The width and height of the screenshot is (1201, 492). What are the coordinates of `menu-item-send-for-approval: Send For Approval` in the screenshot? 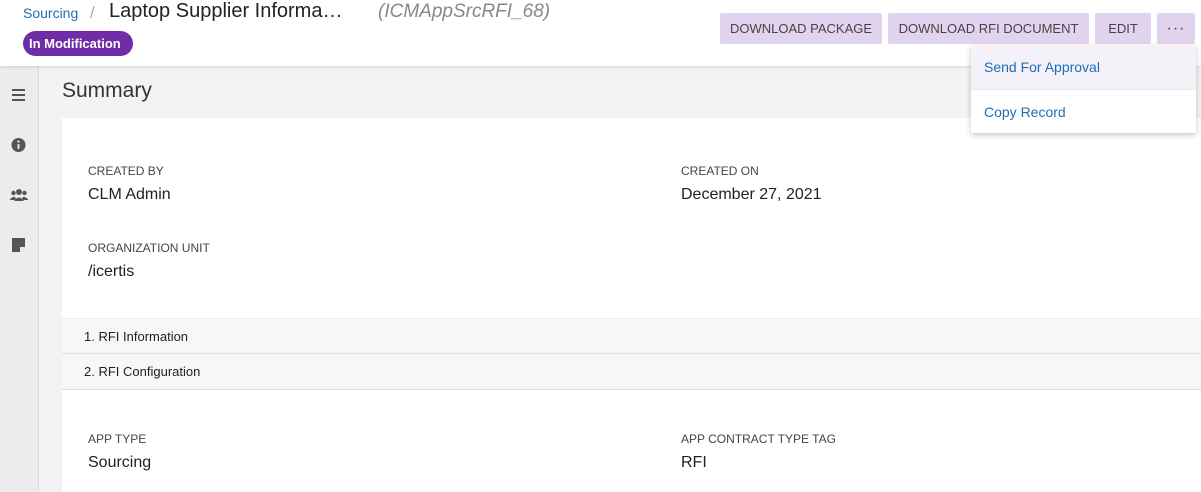 It's located at (1083, 67).